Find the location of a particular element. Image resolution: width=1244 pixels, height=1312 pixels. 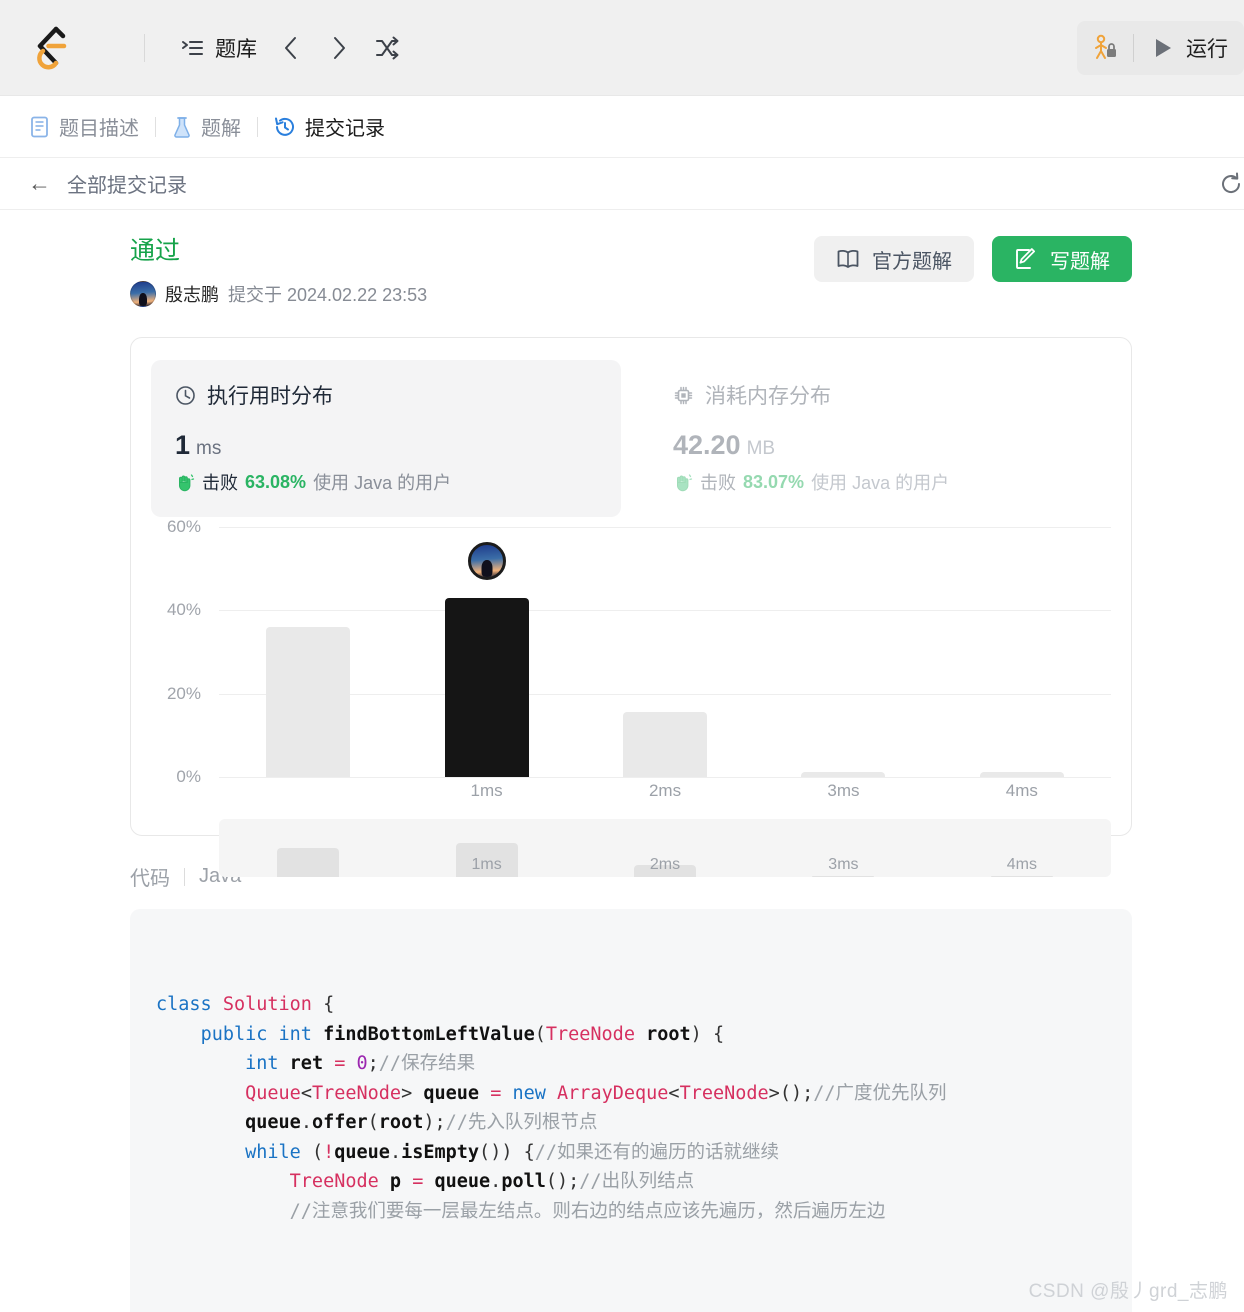

refresh-icon is located at coordinates (1231, 184).